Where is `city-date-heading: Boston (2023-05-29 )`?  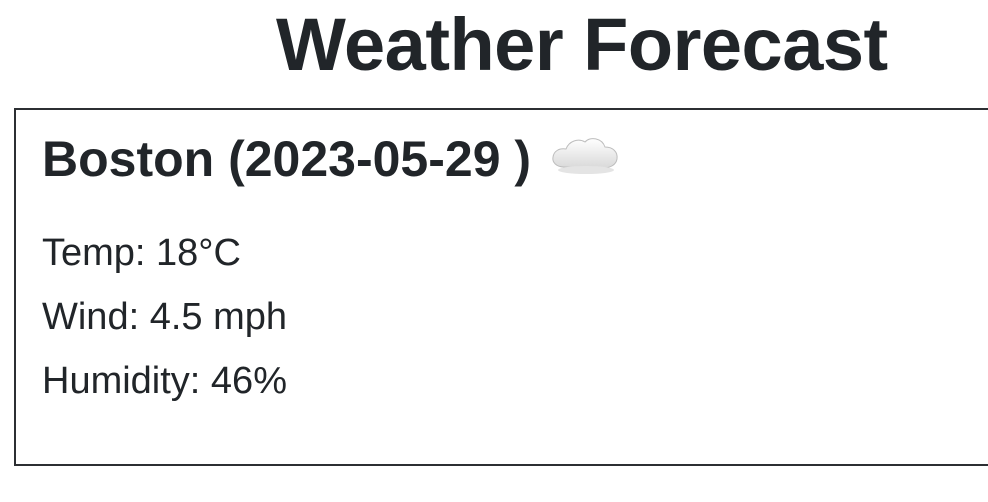
city-date-heading: Boston (2023-05-29 ) is located at coordinates (287, 159).